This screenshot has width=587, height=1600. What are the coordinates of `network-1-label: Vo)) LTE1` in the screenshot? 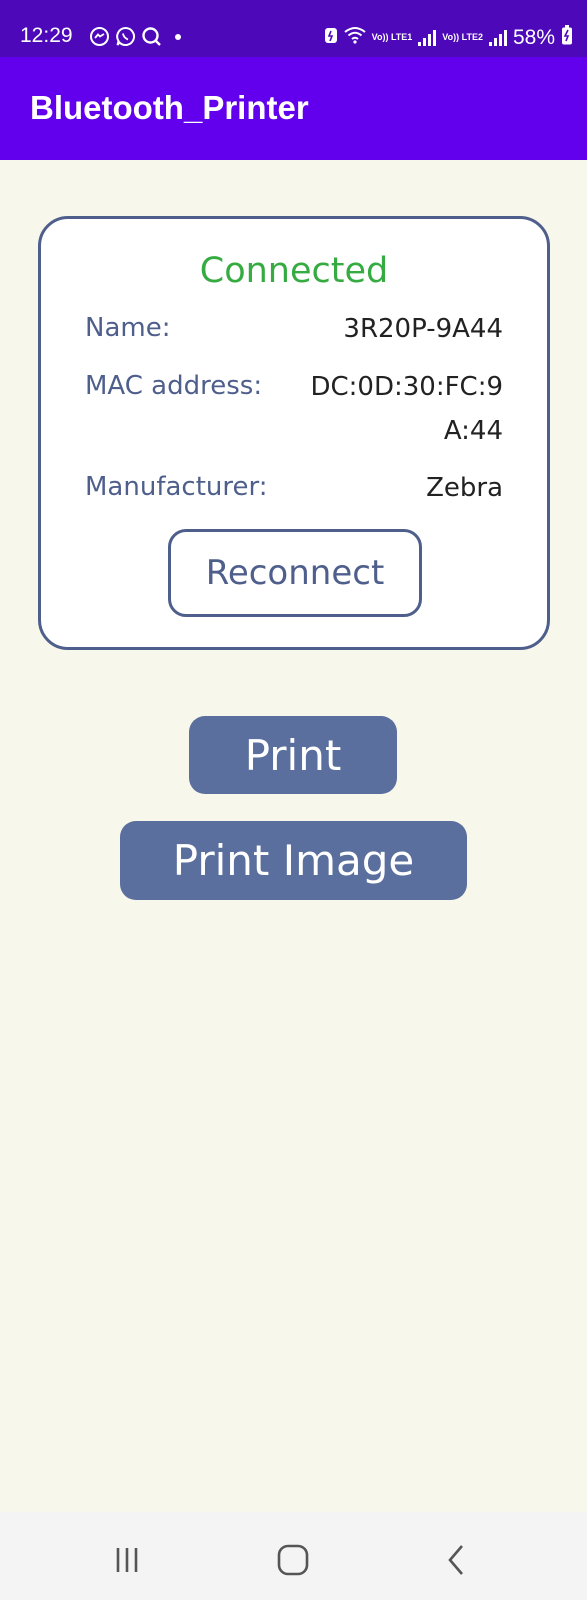 It's located at (392, 37).